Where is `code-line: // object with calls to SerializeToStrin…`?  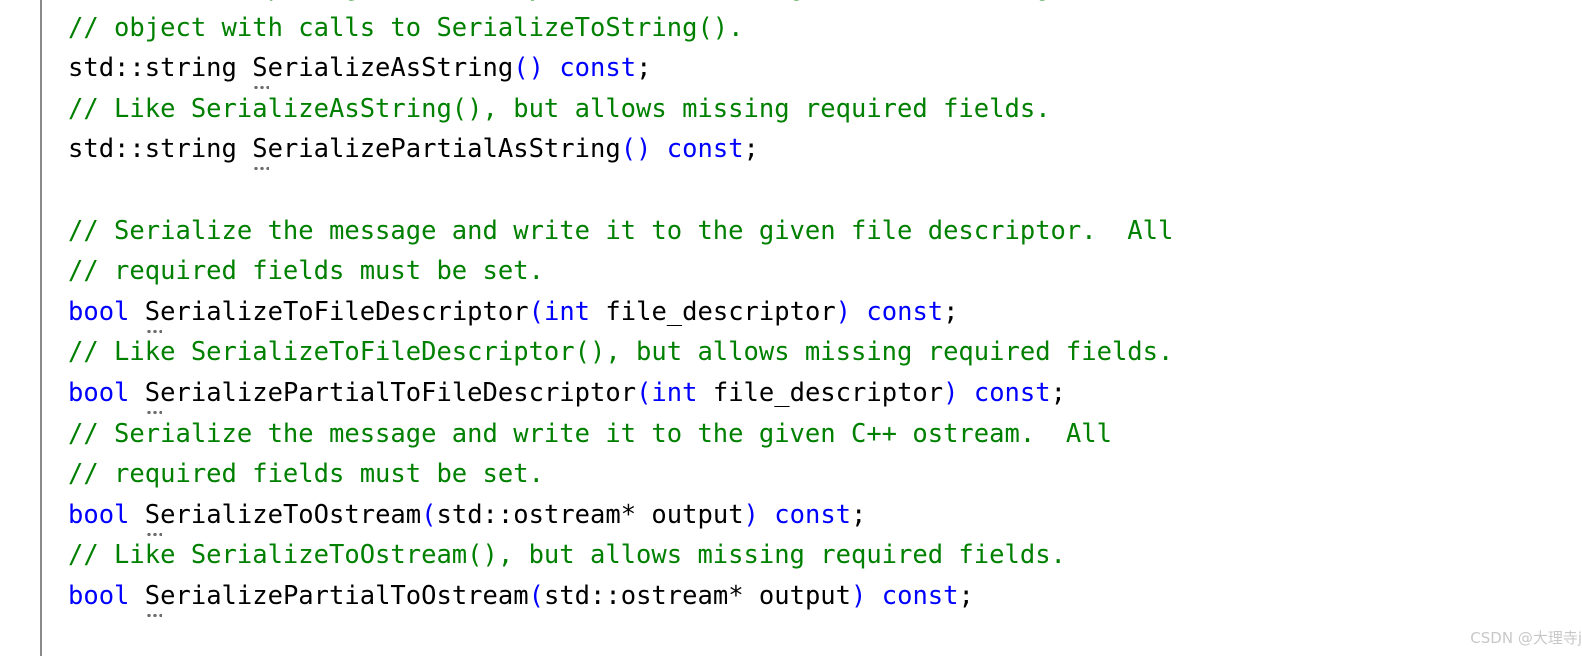
code-line: // object with calls to SerializeToStrin… is located at coordinates (791, 28).